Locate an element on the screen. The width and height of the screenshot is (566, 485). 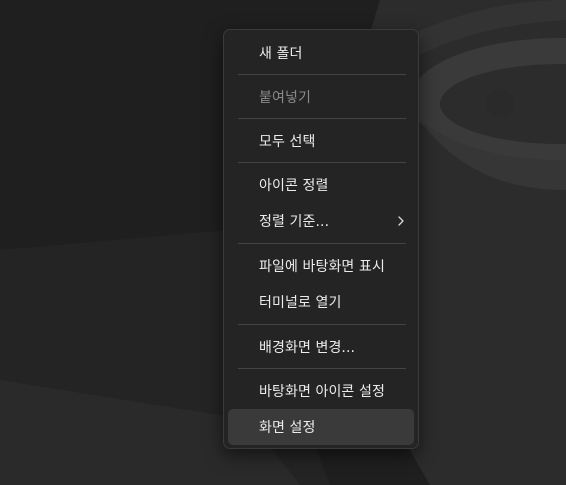
menu-item-desktop-icons-settings: 바탕화면 아이콘 설정 is located at coordinates (321, 391).